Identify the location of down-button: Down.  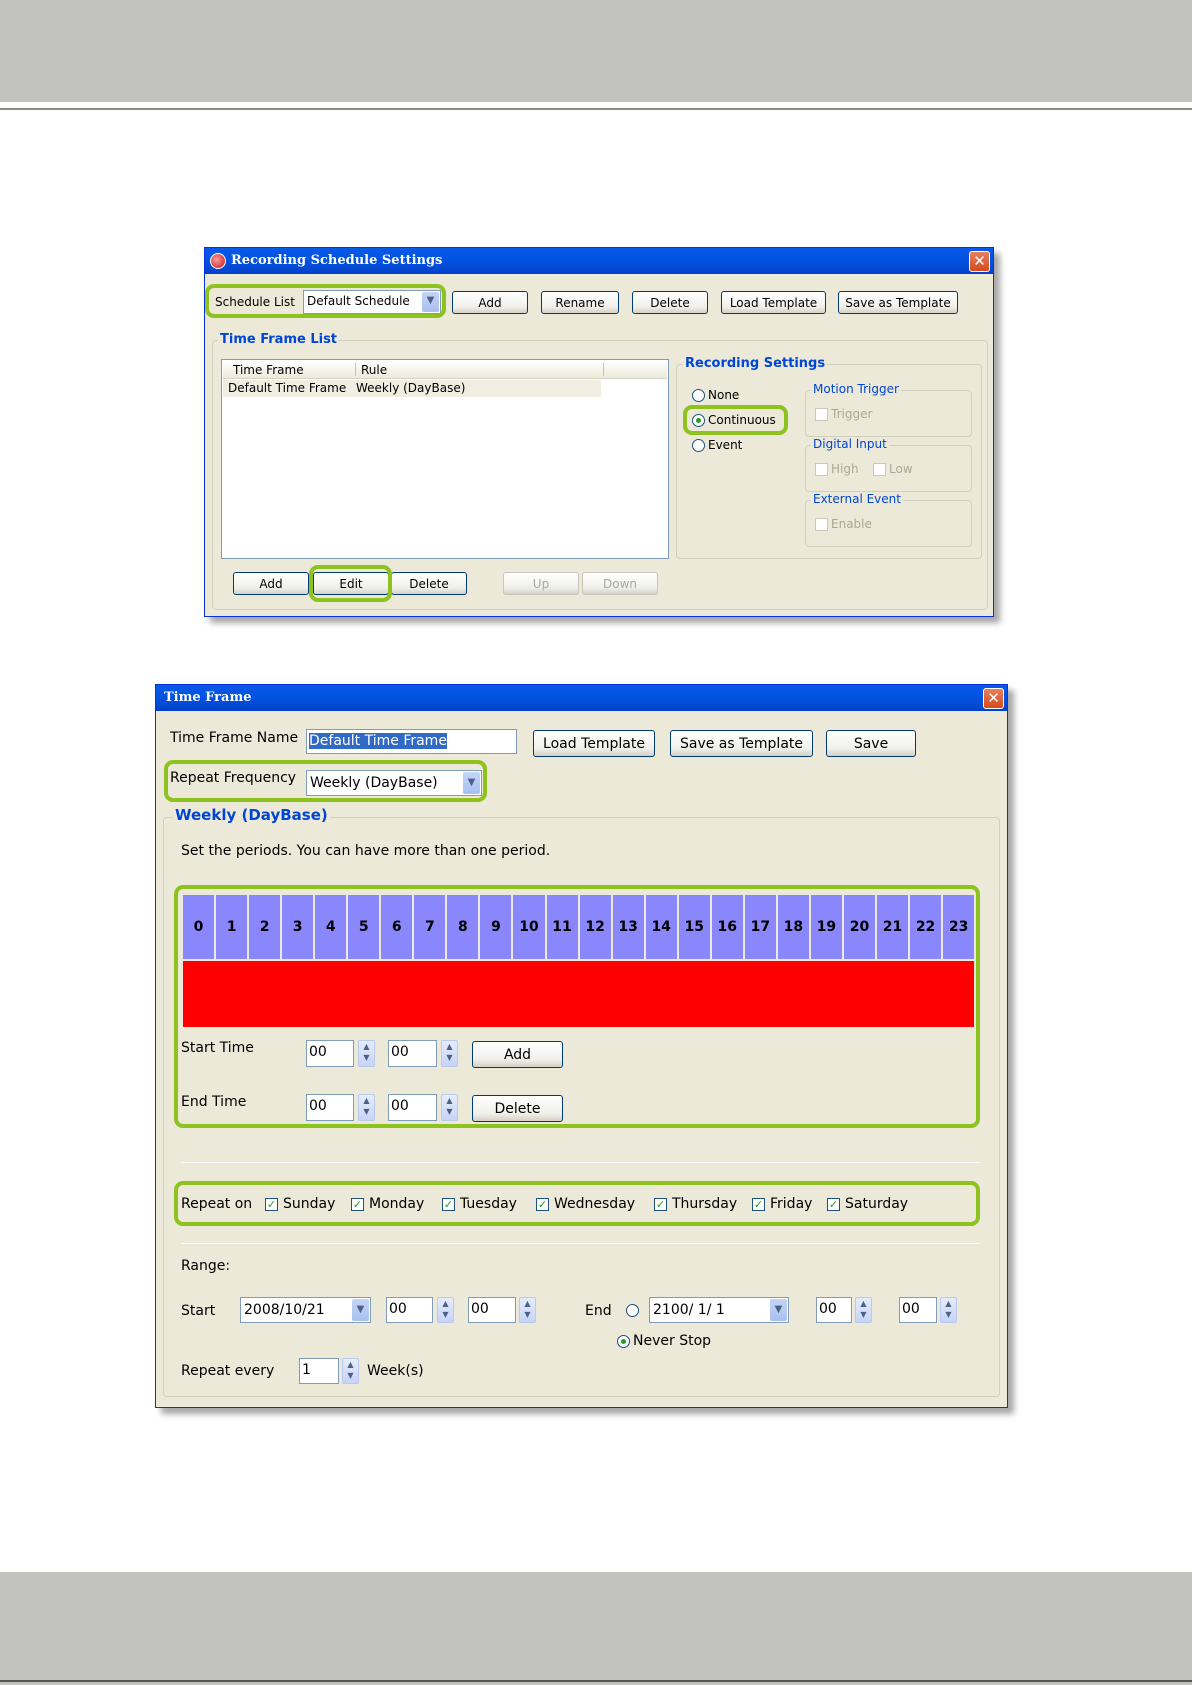
(620, 583).